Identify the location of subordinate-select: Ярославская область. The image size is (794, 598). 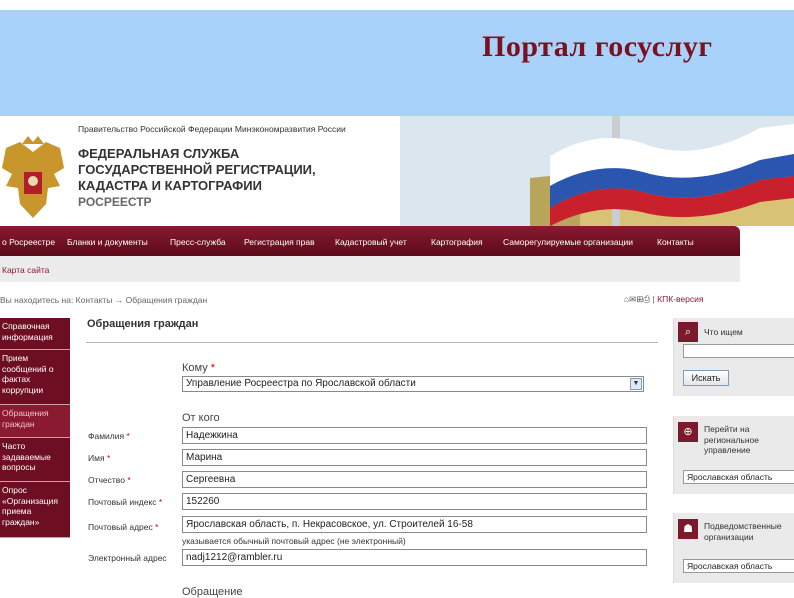
(738, 566).